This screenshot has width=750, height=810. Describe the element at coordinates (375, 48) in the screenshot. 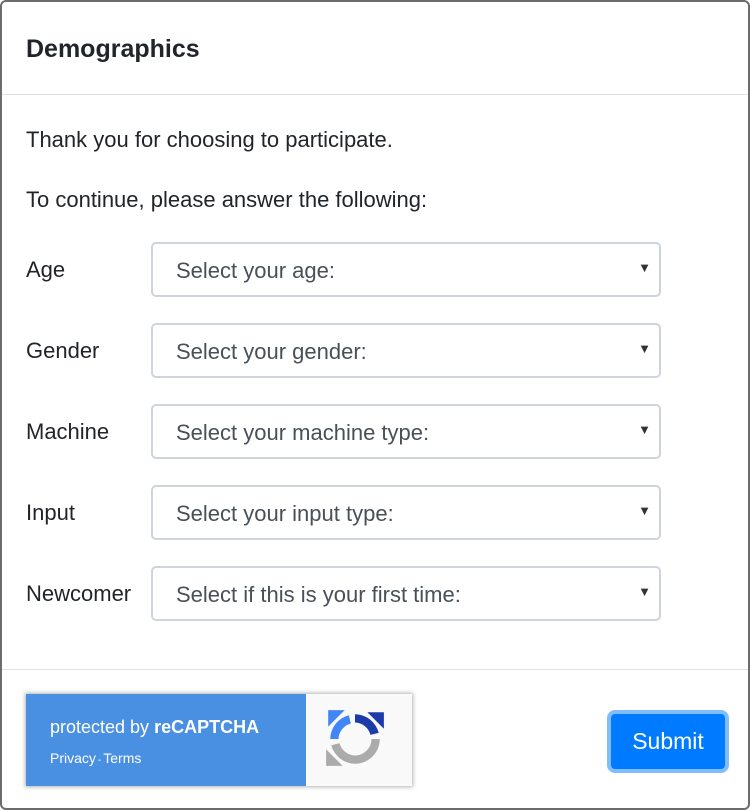

I see `dialog-header: Demographics` at that location.